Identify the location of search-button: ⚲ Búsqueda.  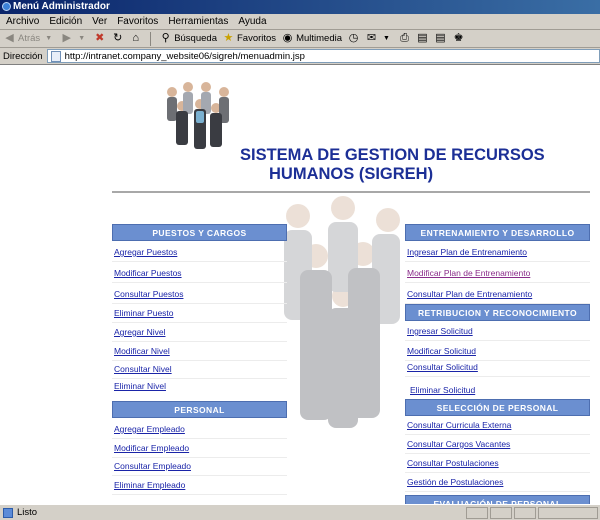
(188, 38).